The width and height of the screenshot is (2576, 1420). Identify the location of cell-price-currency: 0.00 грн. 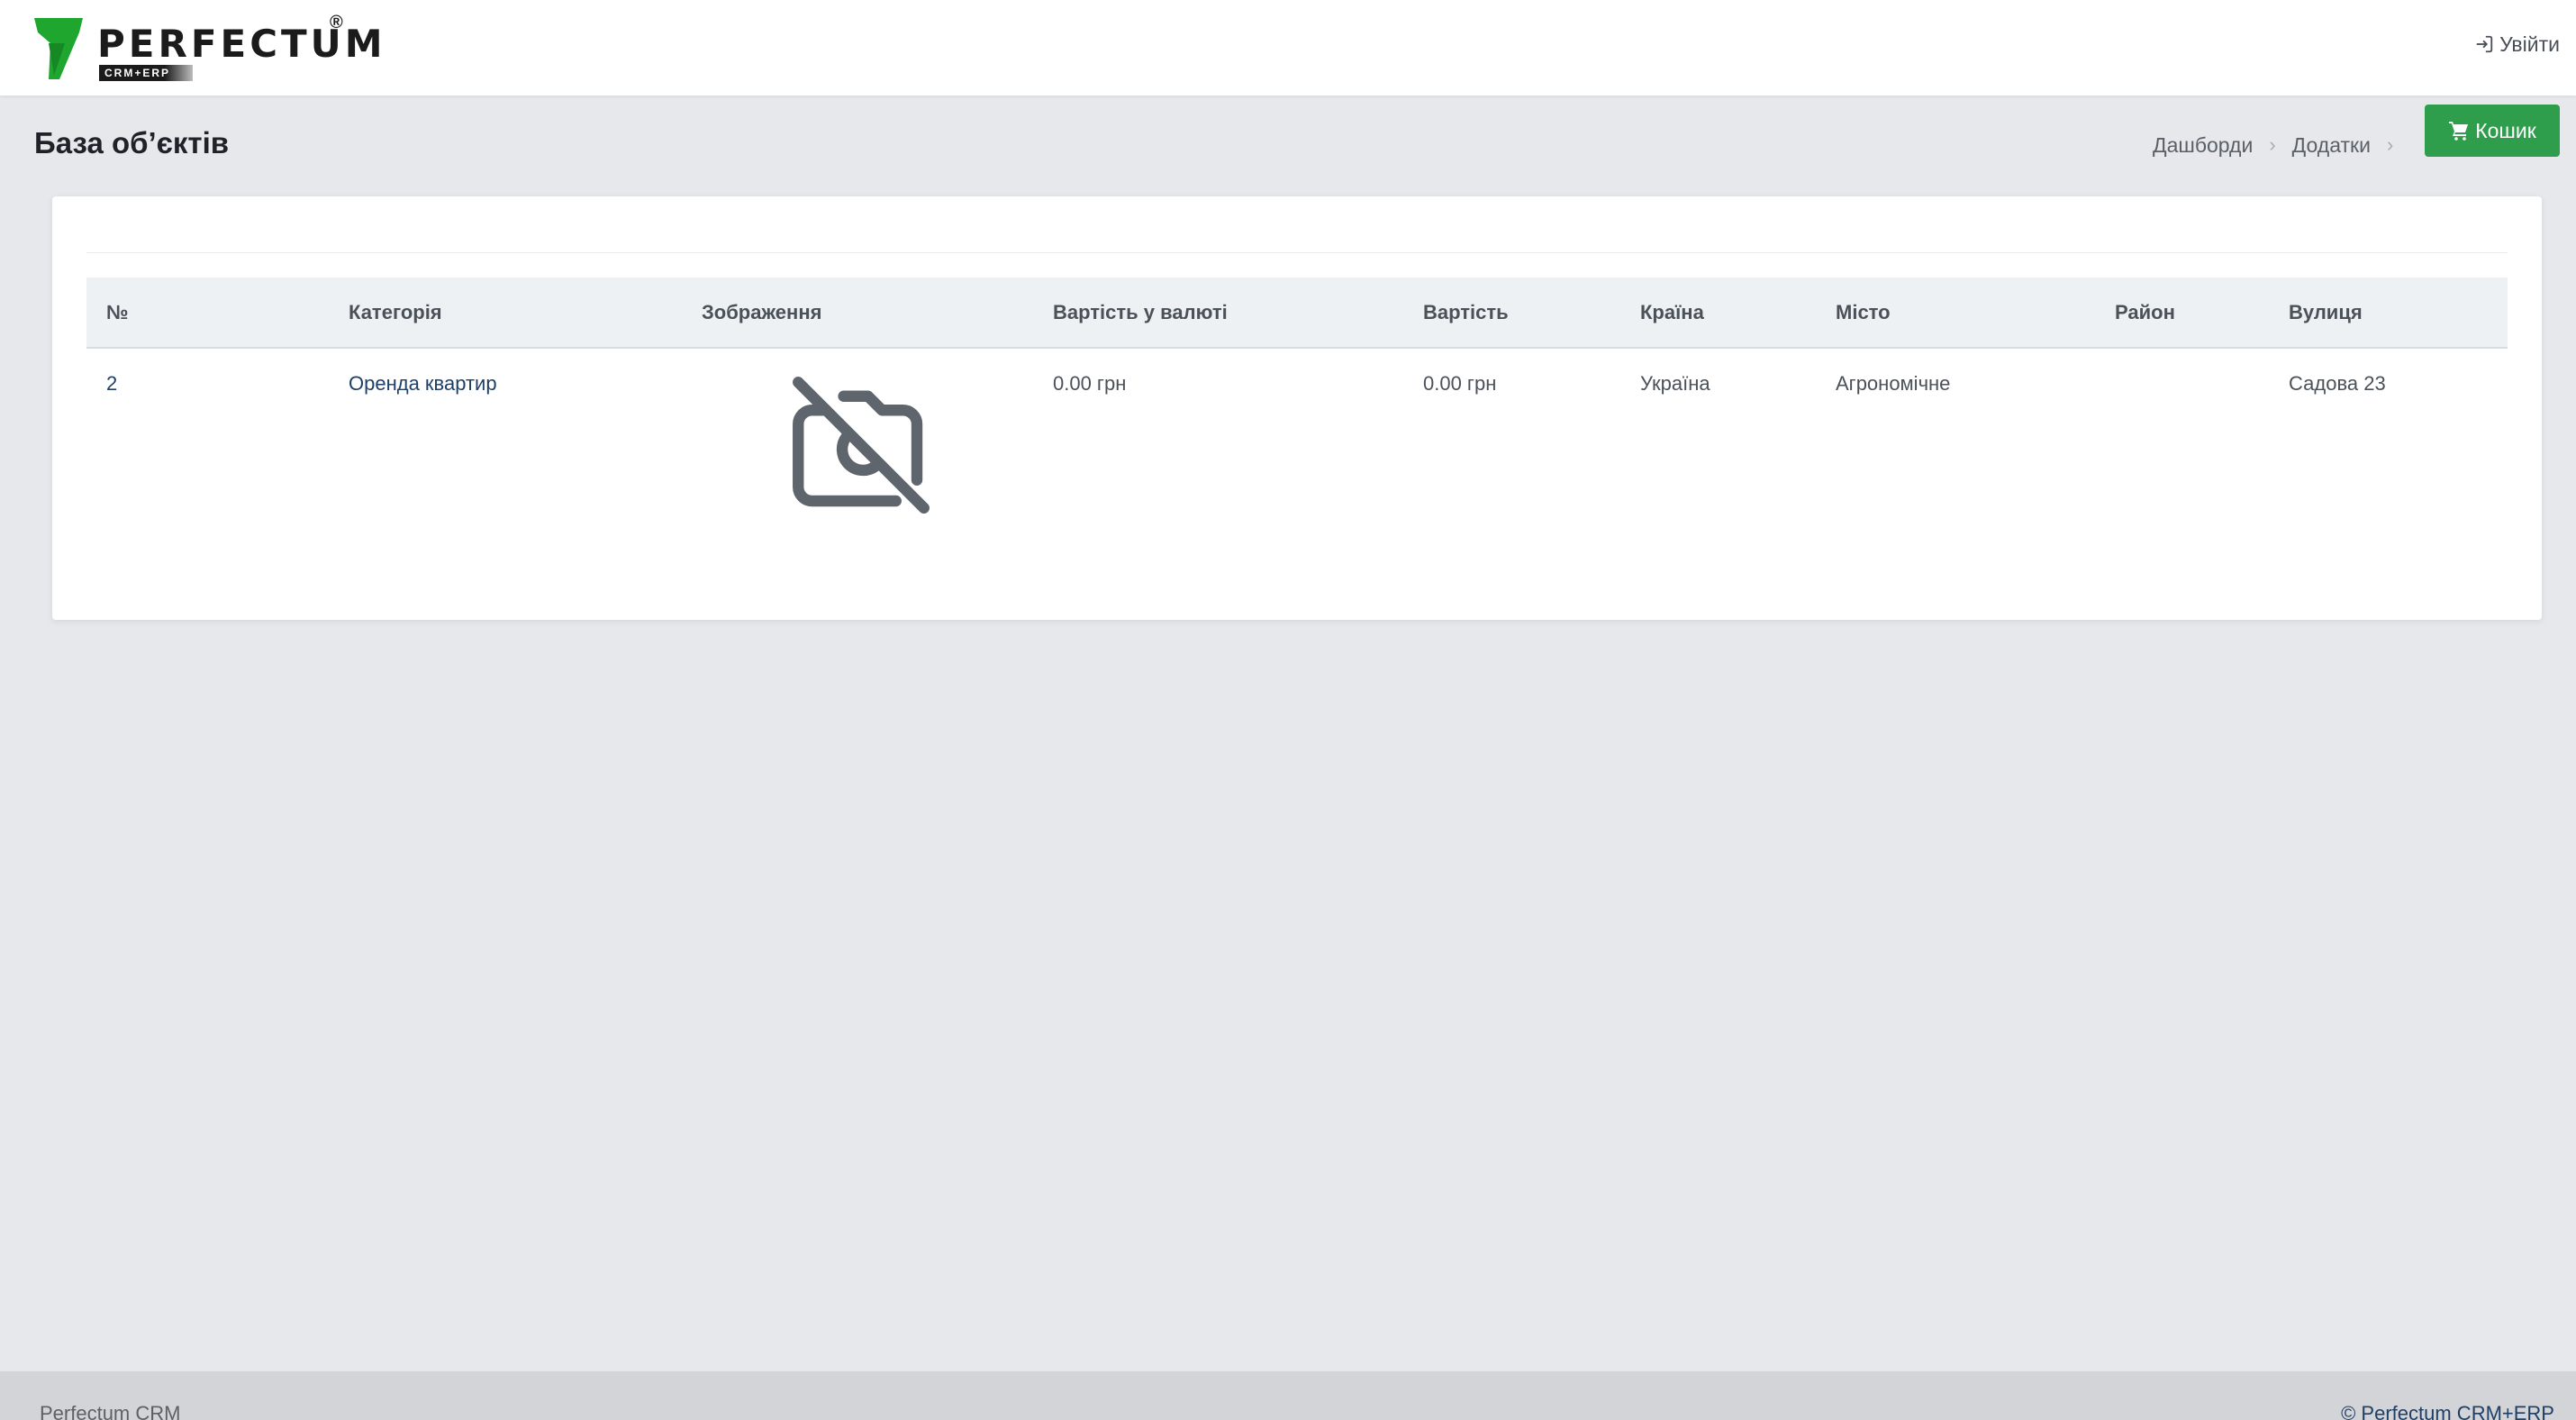
(1090, 384).